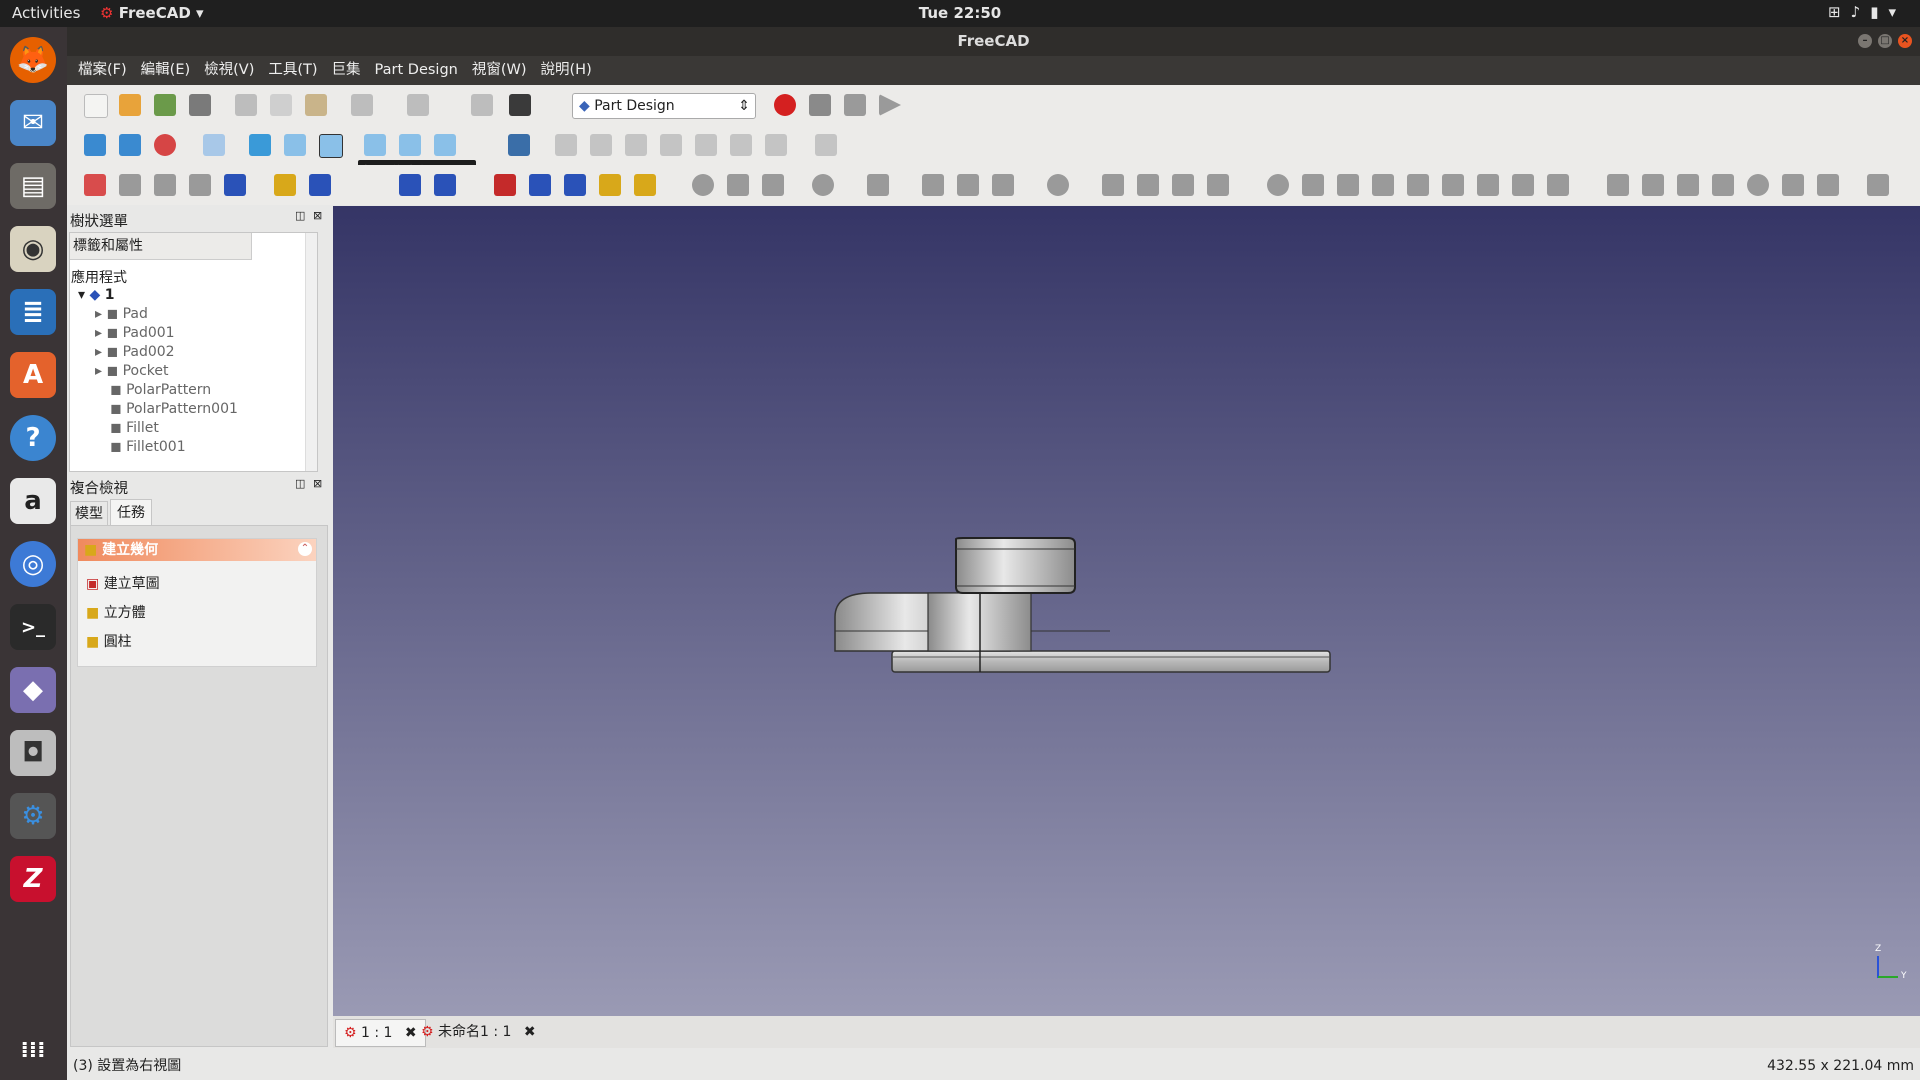  Describe the element at coordinates (1865, 41) in the screenshot. I see `minimize-button: –` at that location.